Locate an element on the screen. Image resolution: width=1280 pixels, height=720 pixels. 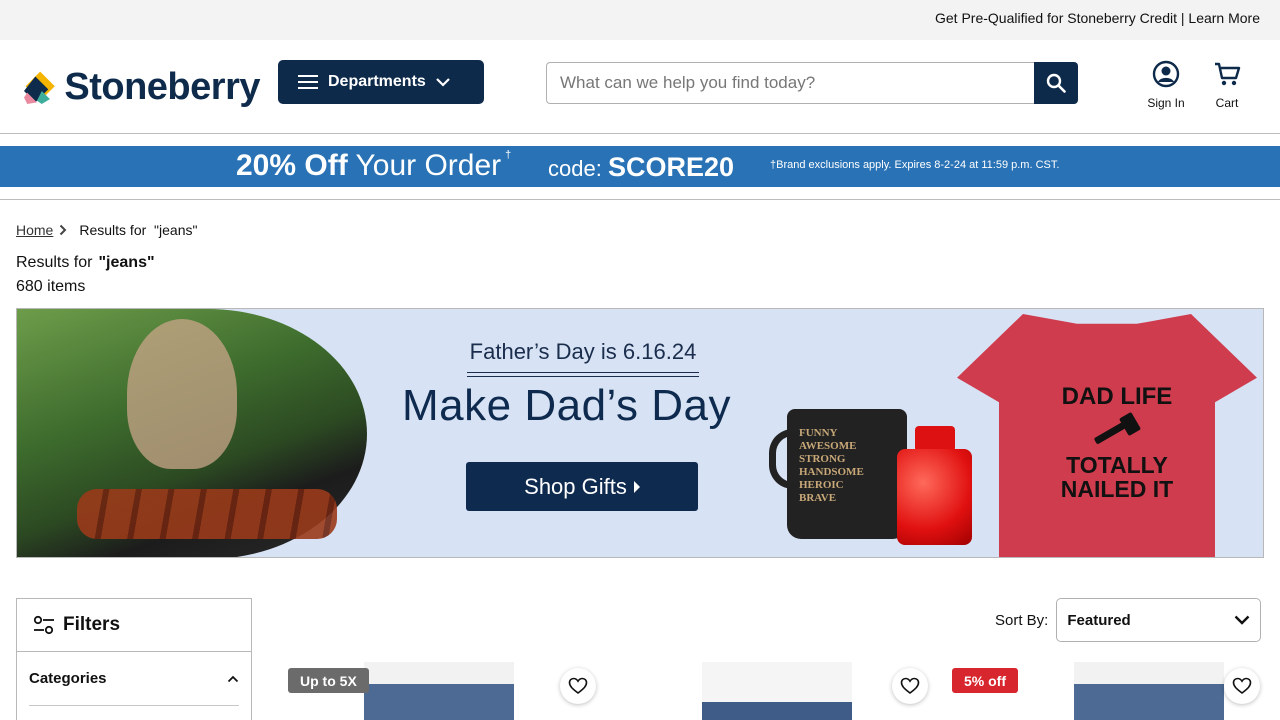
search-icon is located at coordinates (1056, 83).